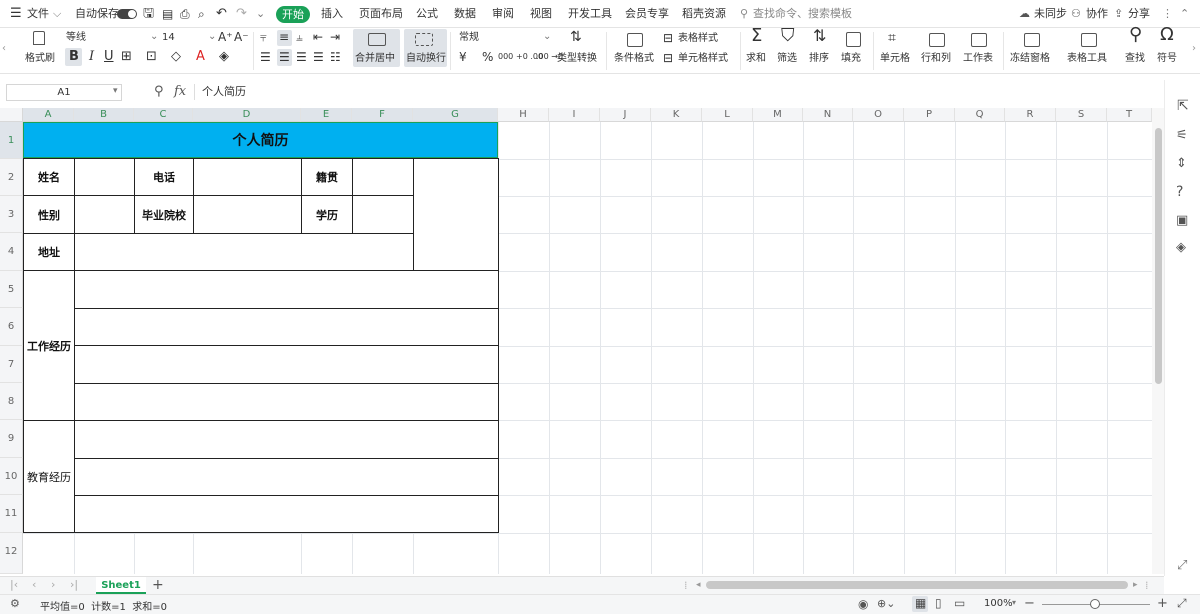  What do you see at coordinates (224, 57) in the screenshot?
I see `clear-format-icon: ◈` at bounding box center [224, 57].